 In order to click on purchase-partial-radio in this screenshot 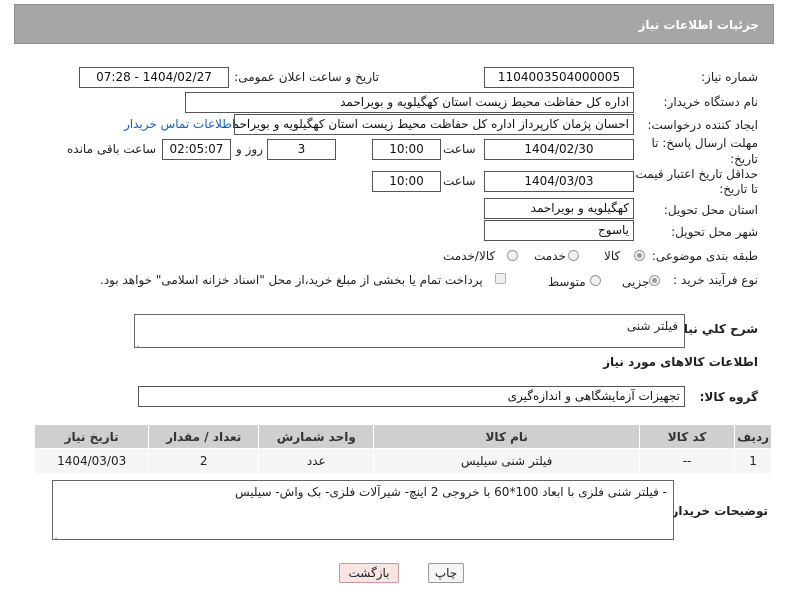, I will do `click(654, 280)`.